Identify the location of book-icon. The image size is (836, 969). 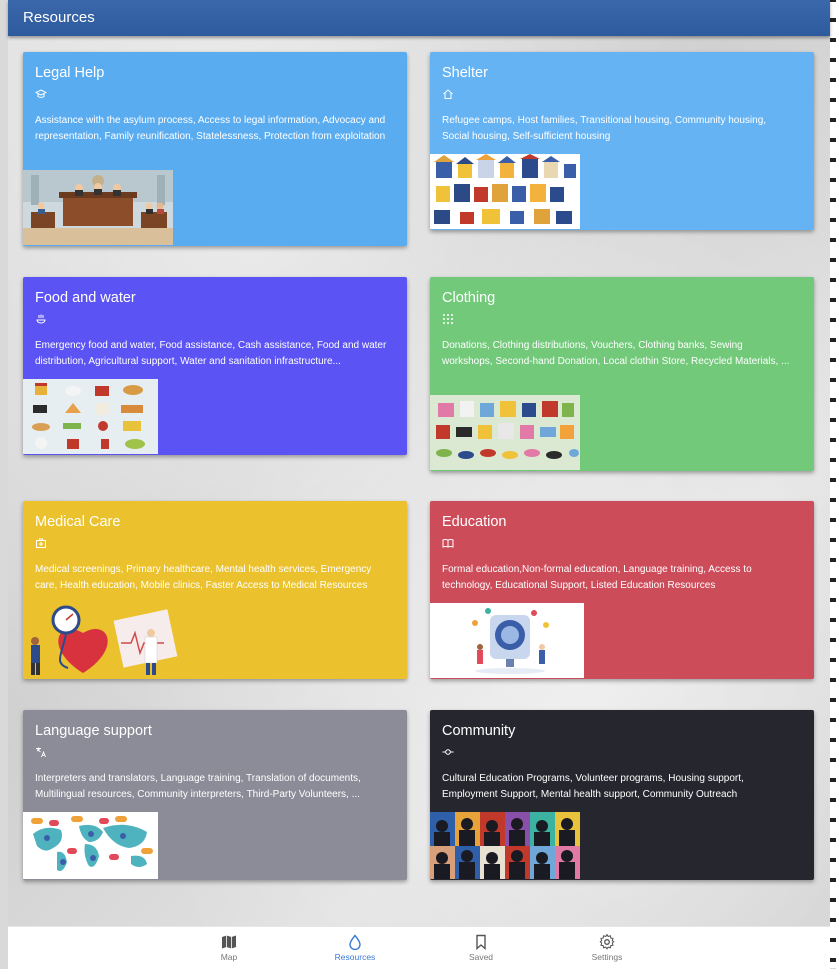
(448, 543).